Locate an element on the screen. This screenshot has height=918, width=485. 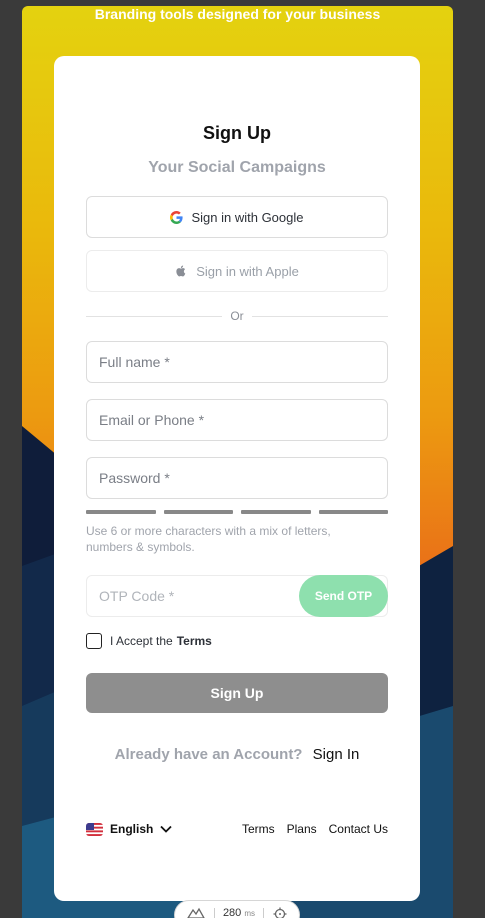
page-subtitle: Your Social Campaigns is located at coordinates (237, 167).